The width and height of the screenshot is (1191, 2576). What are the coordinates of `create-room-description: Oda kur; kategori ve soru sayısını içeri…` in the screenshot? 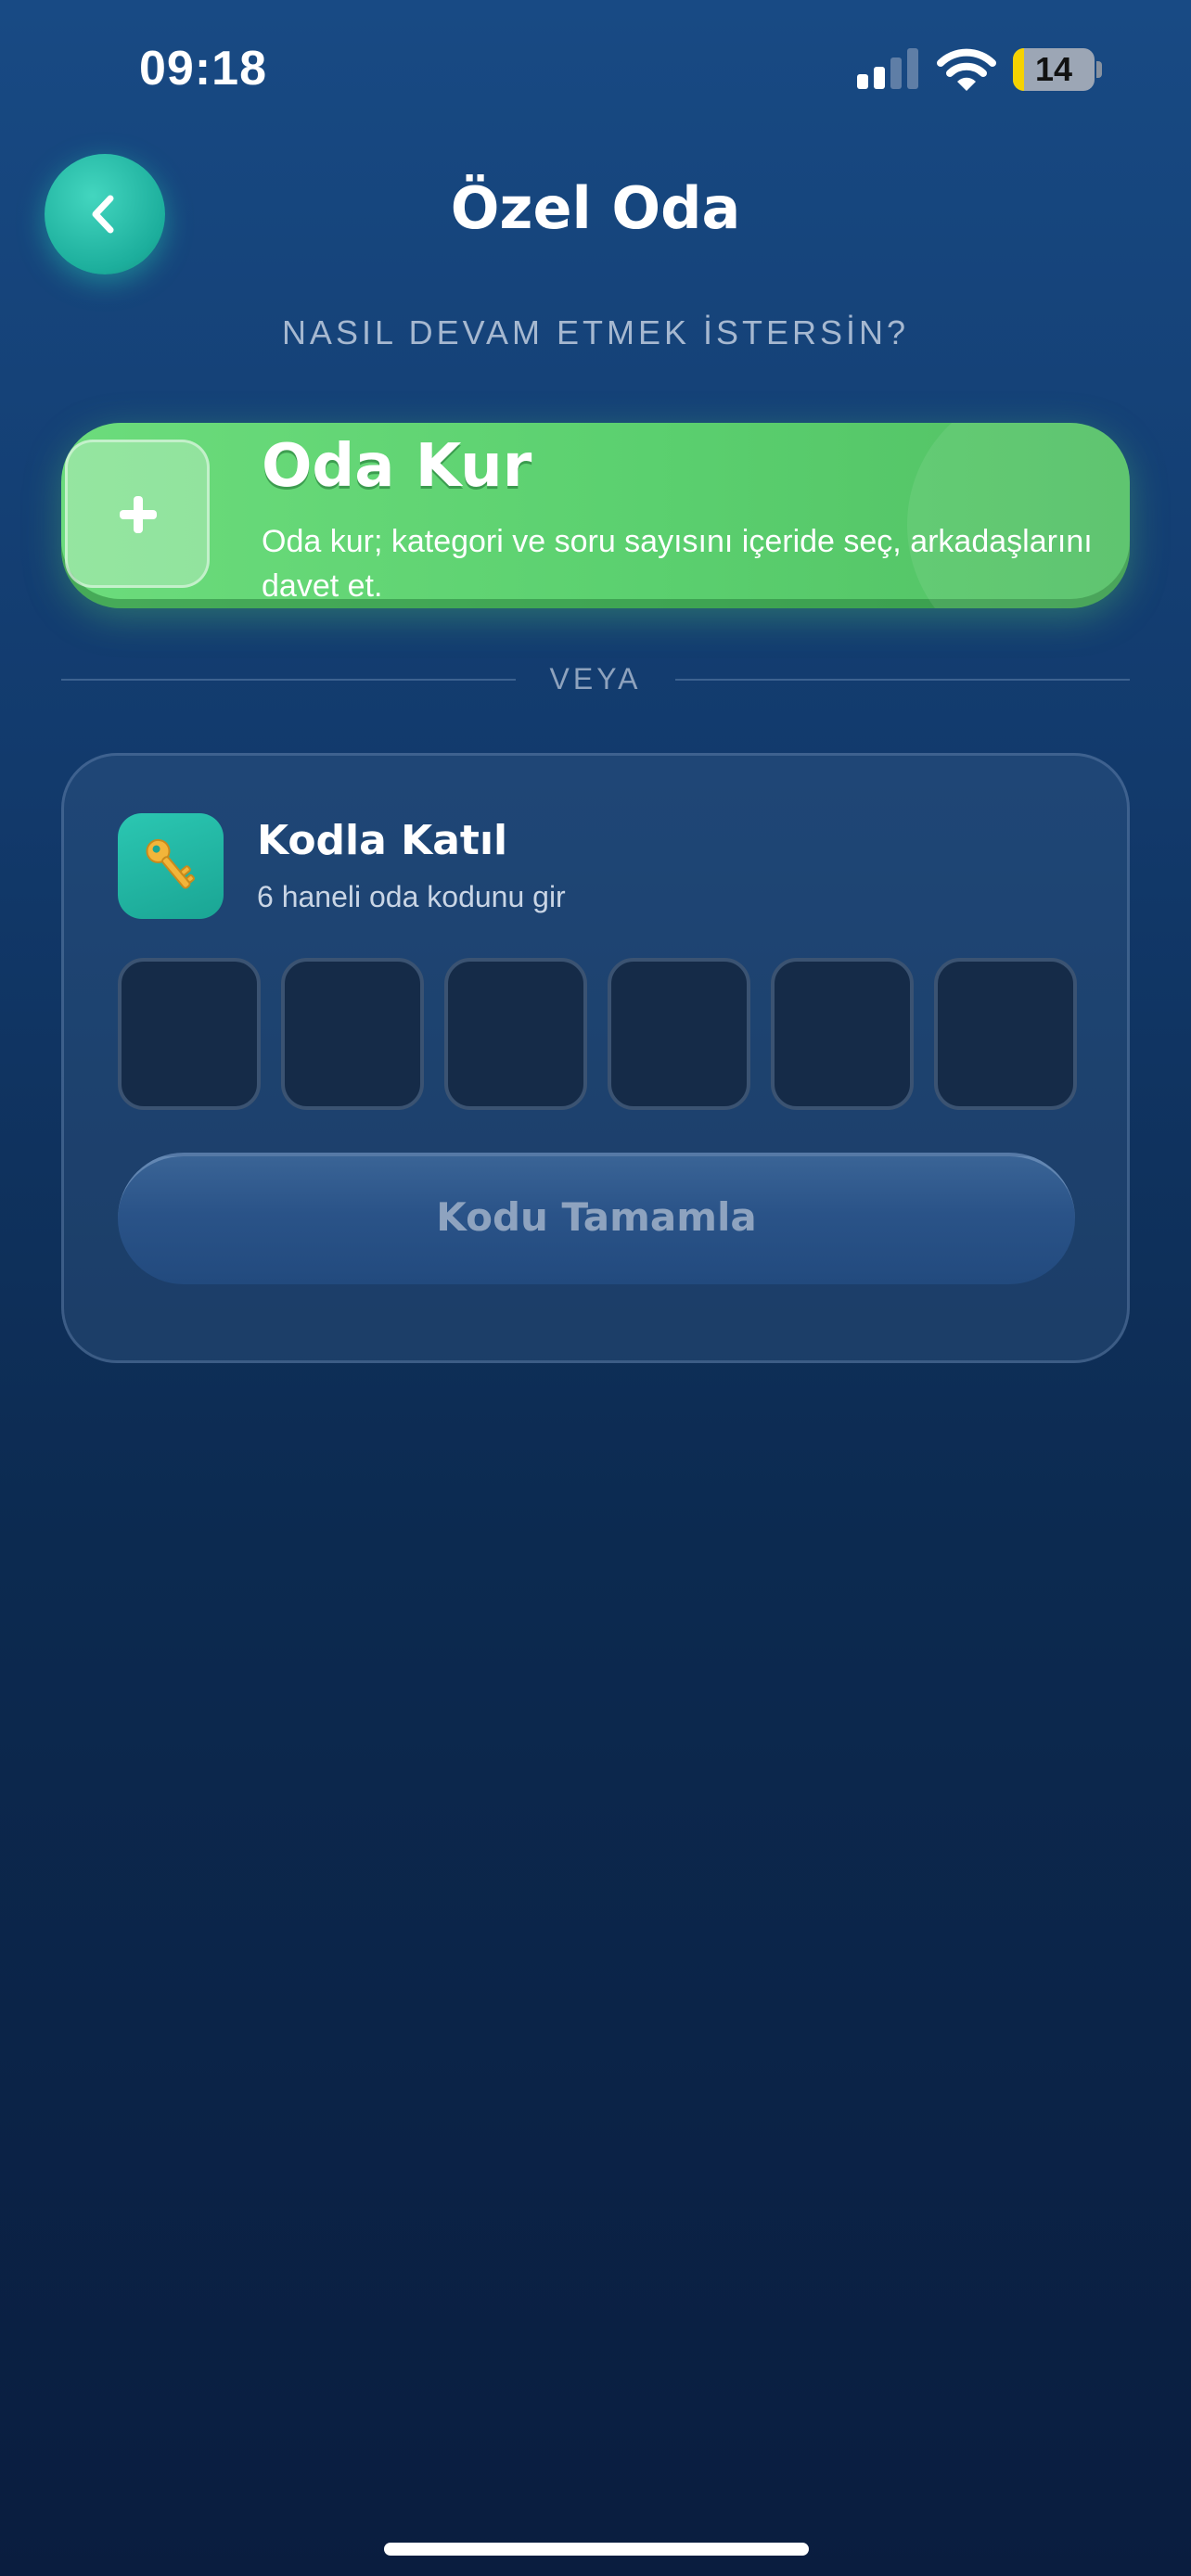 It's located at (677, 564).